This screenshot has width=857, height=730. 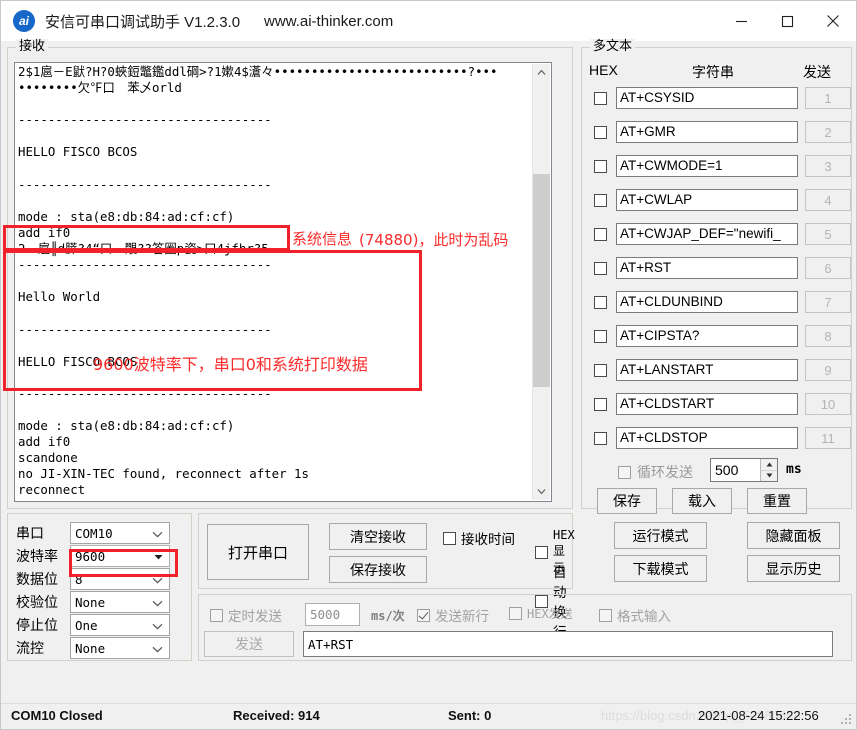 What do you see at coordinates (707, 166) in the screenshot?
I see `multitext-command-input: AT+CWMODE=1` at bounding box center [707, 166].